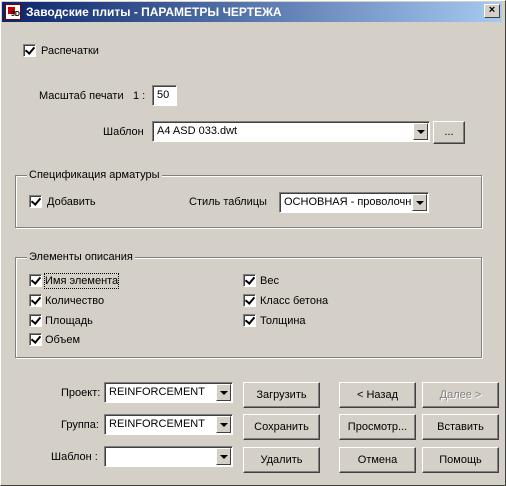 Image resolution: width=506 pixels, height=486 pixels. Describe the element at coordinates (281, 460) in the screenshot. I see `delete-button: Удалить` at that location.